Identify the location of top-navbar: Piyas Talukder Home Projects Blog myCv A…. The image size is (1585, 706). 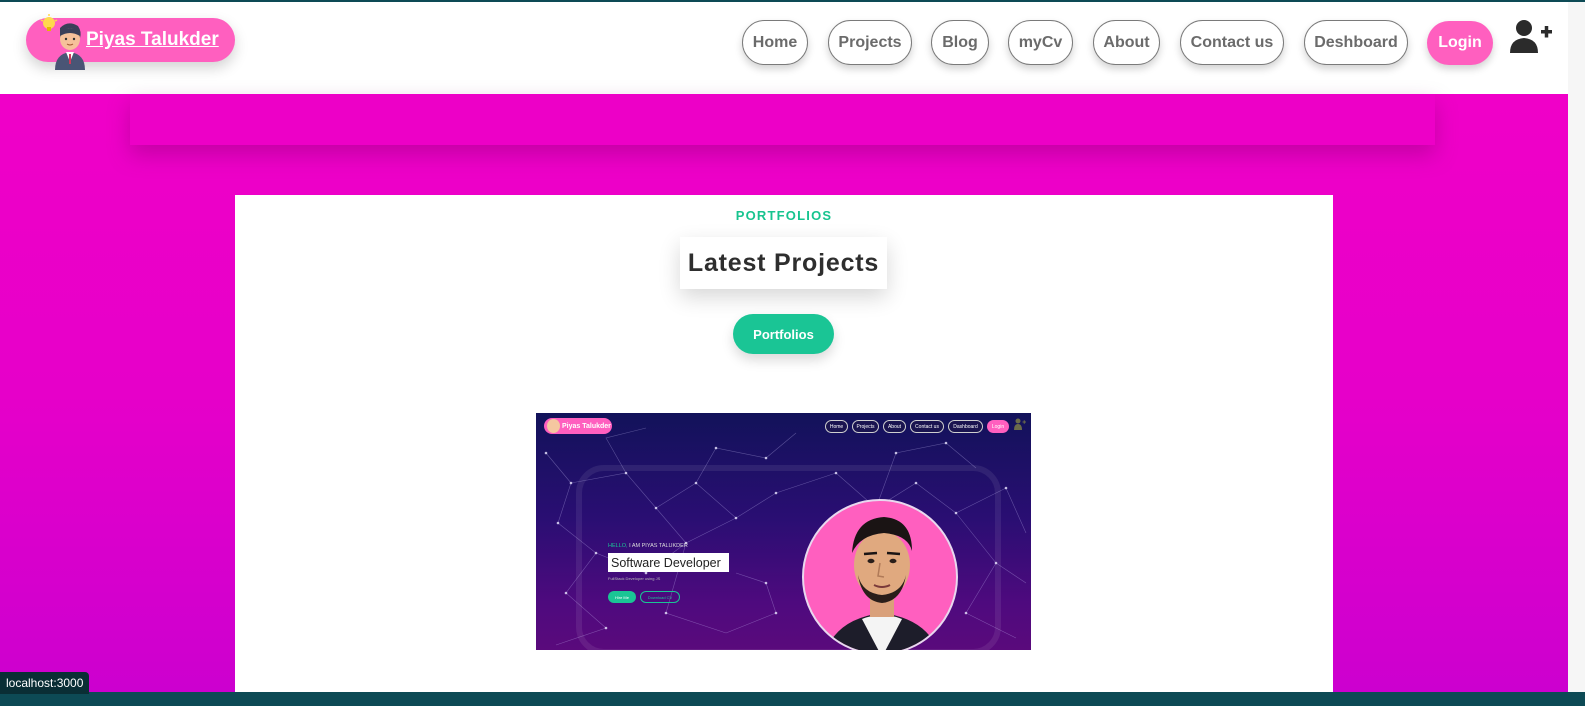
(792, 48).